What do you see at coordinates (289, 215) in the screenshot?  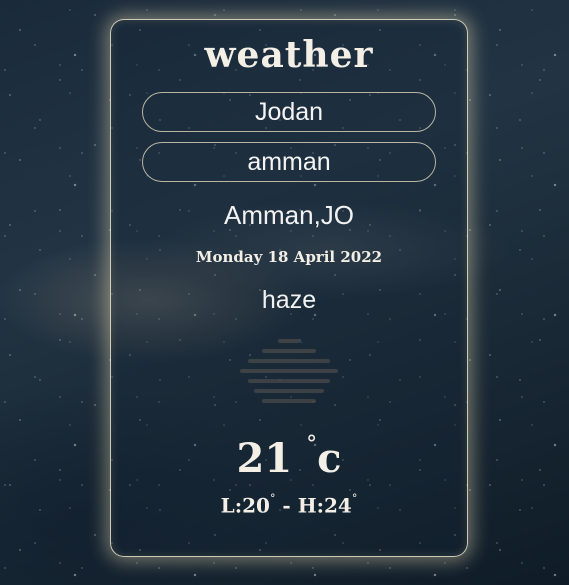 I see `location-label: Amman,JO` at bounding box center [289, 215].